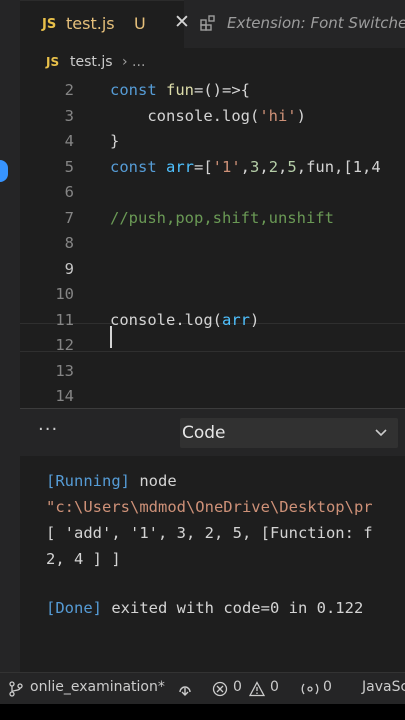 The image size is (405, 720). What do you see at coordinates (212, 192) in the screenshot?
I see `code-line: 6` at bounding box center [212, 192].